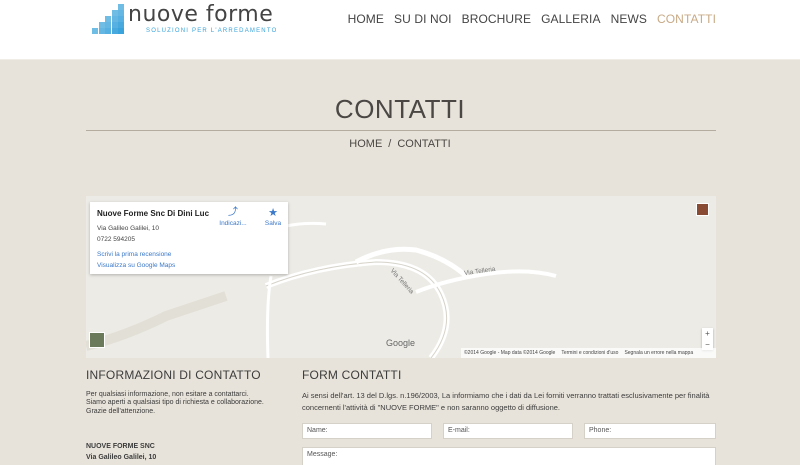  What do you see at coordinates (400, 109) in the screenshot?
I see `page-title: CONTATTI` at bounding box center [400, 109].